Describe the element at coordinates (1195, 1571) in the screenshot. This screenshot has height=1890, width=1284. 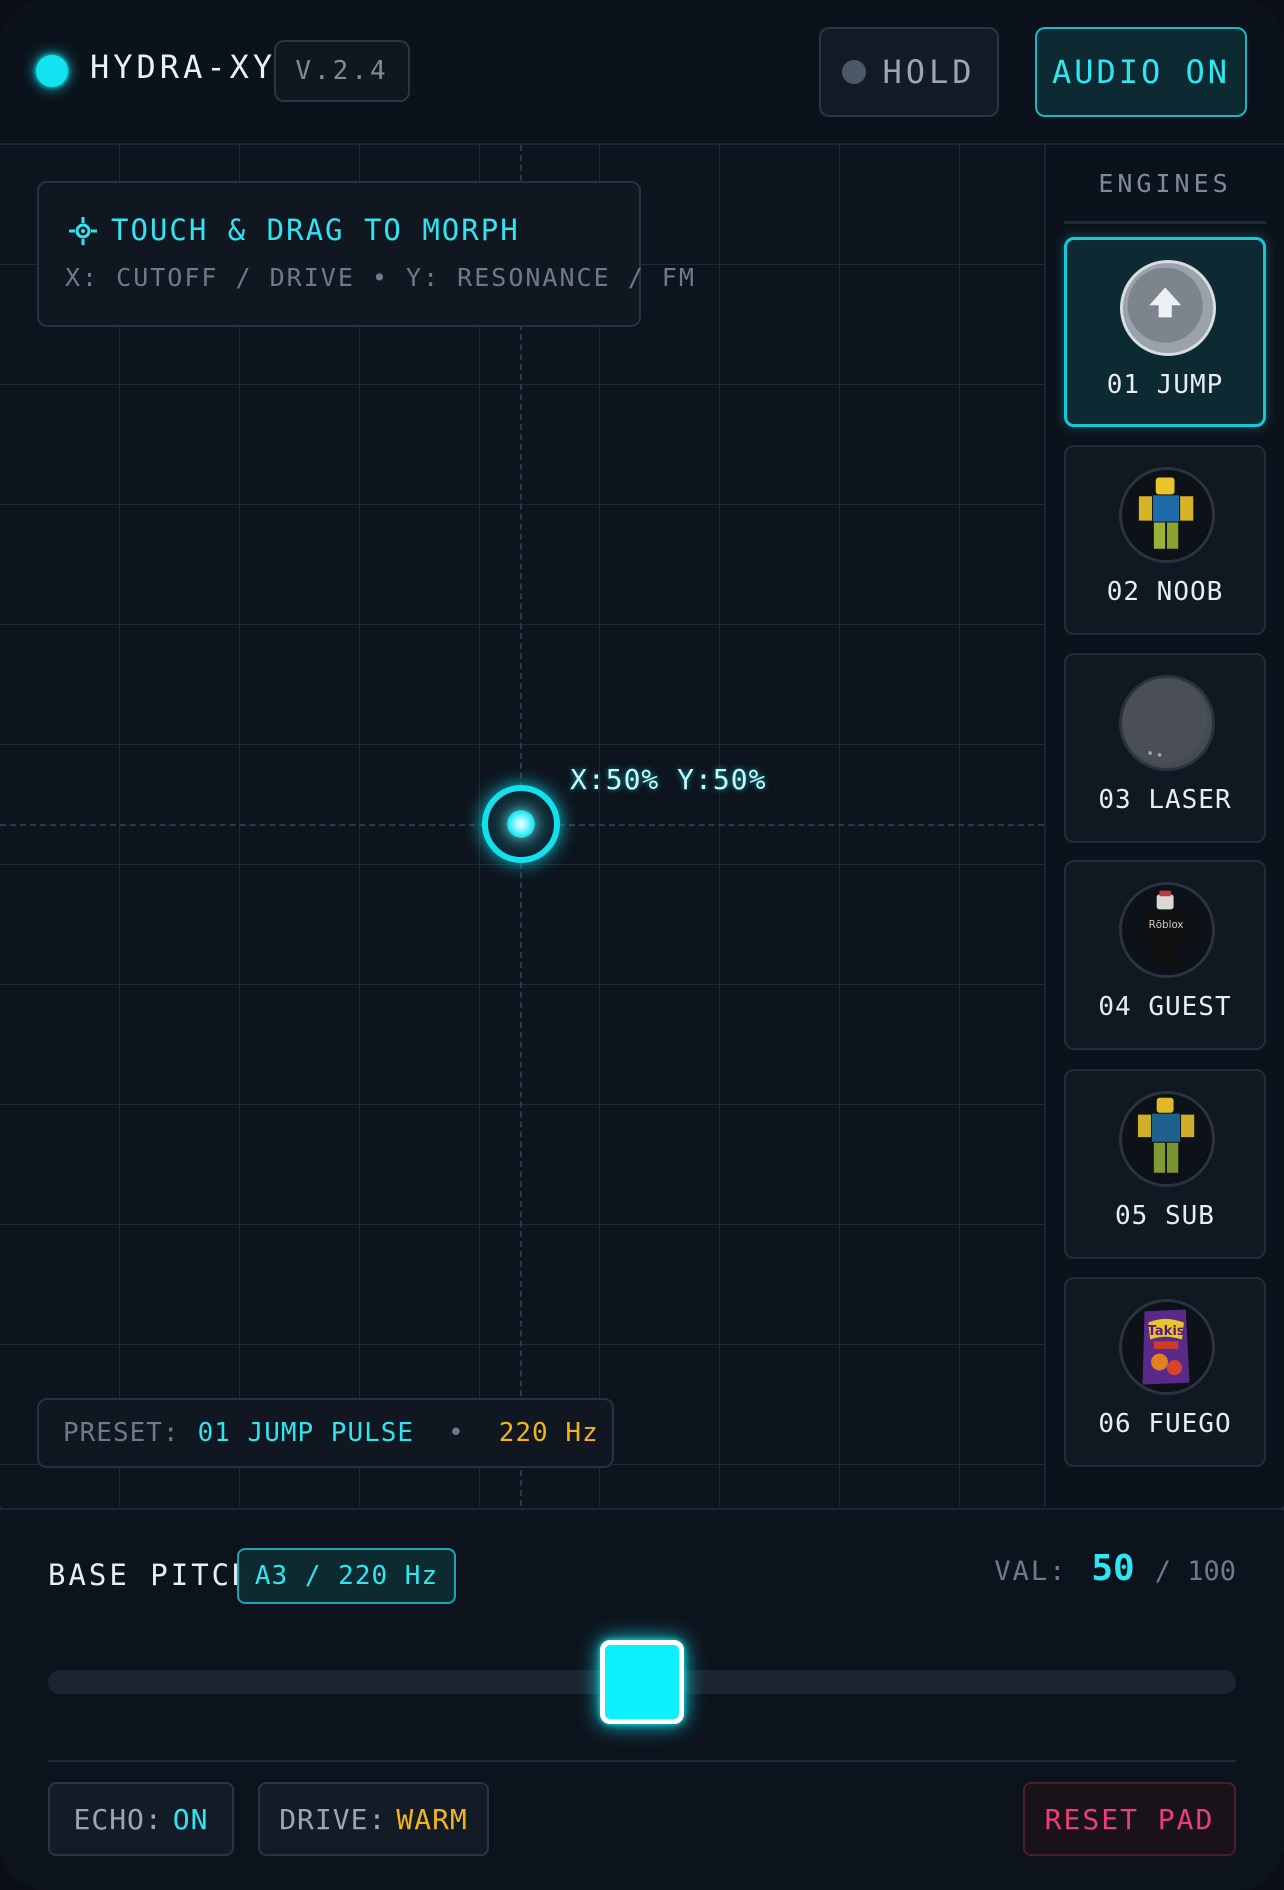
I see `value-max: / 100` at that location.